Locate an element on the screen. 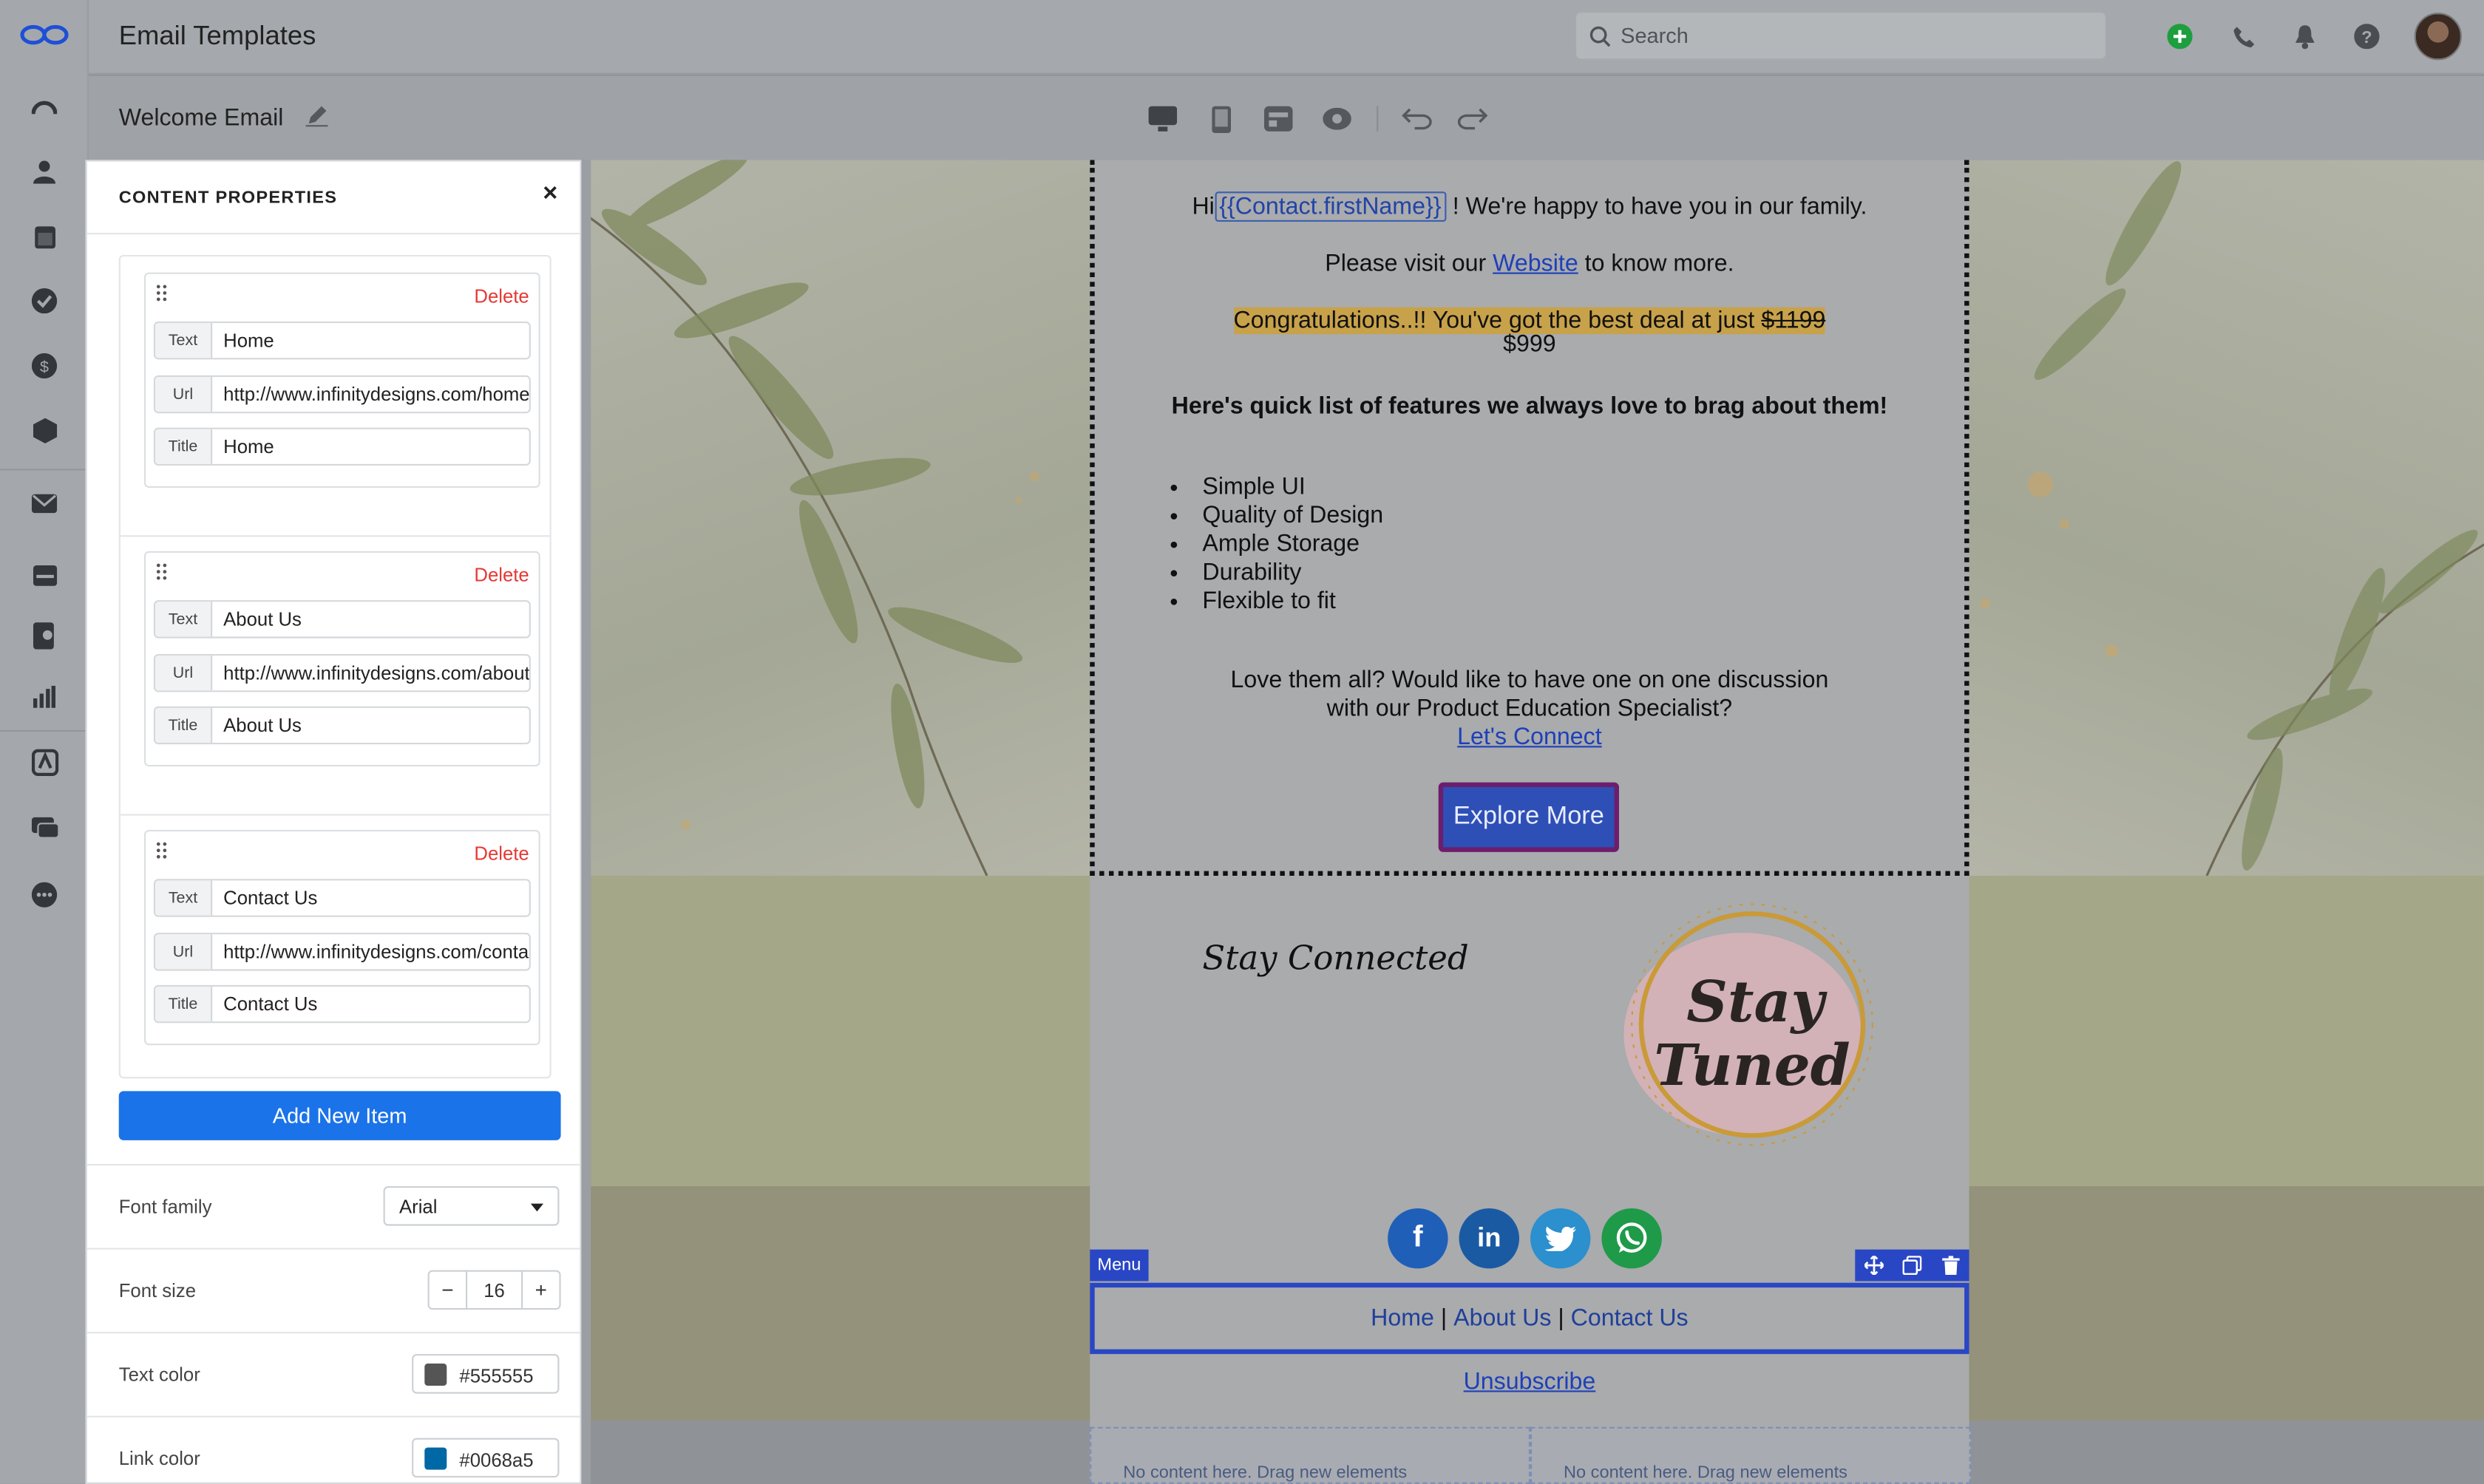 Image resolution: width=2484 pixels, height=1484 pixels. link-color-picker: #0068a5 is located at coordinates (486, 1457).